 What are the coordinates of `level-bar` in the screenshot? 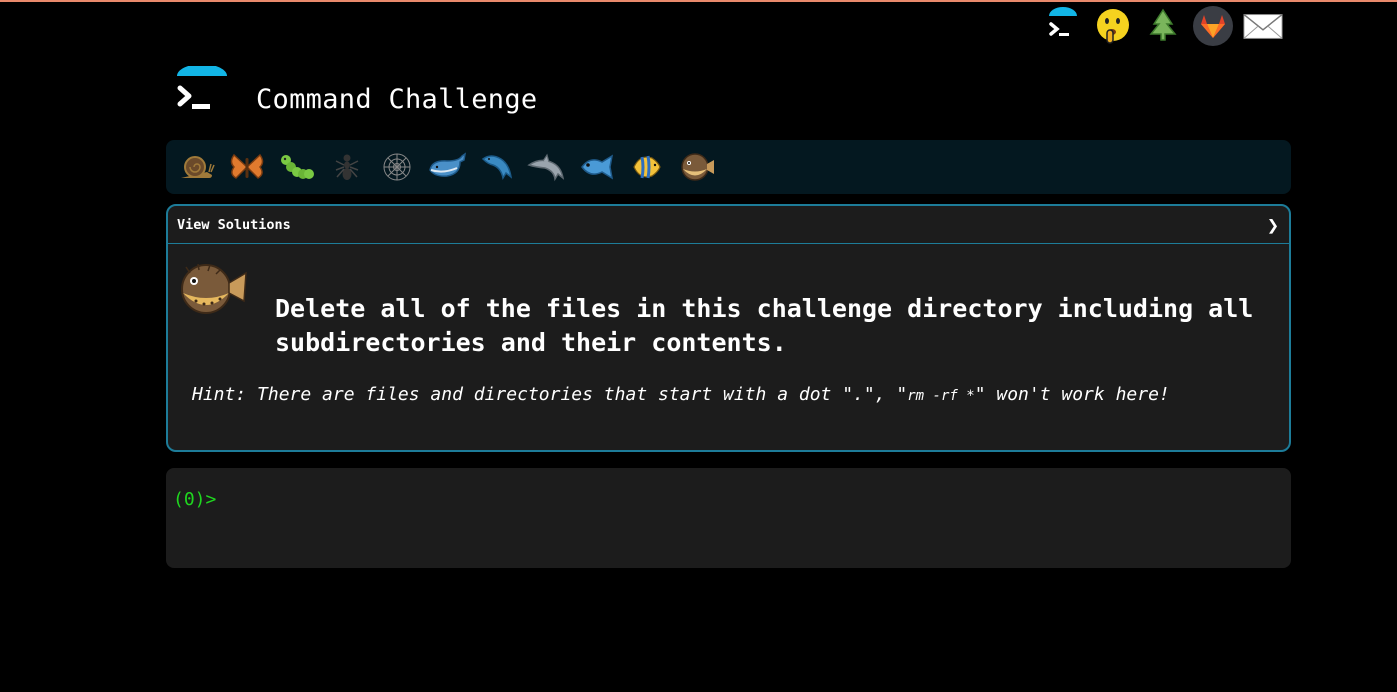 It's located at (728, 167).